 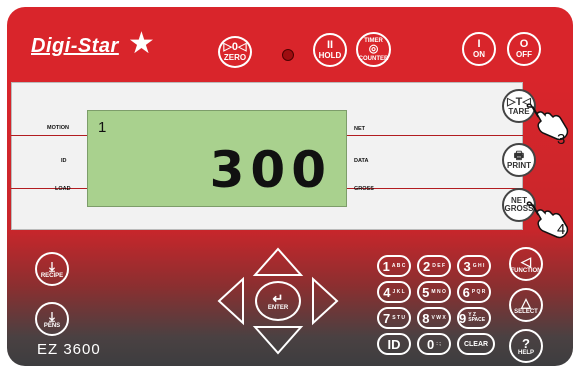 What do you see at coordinates (58, 128) in the screenshot?
I see `motion-label: MOTION` at bounding box center [58, 128].